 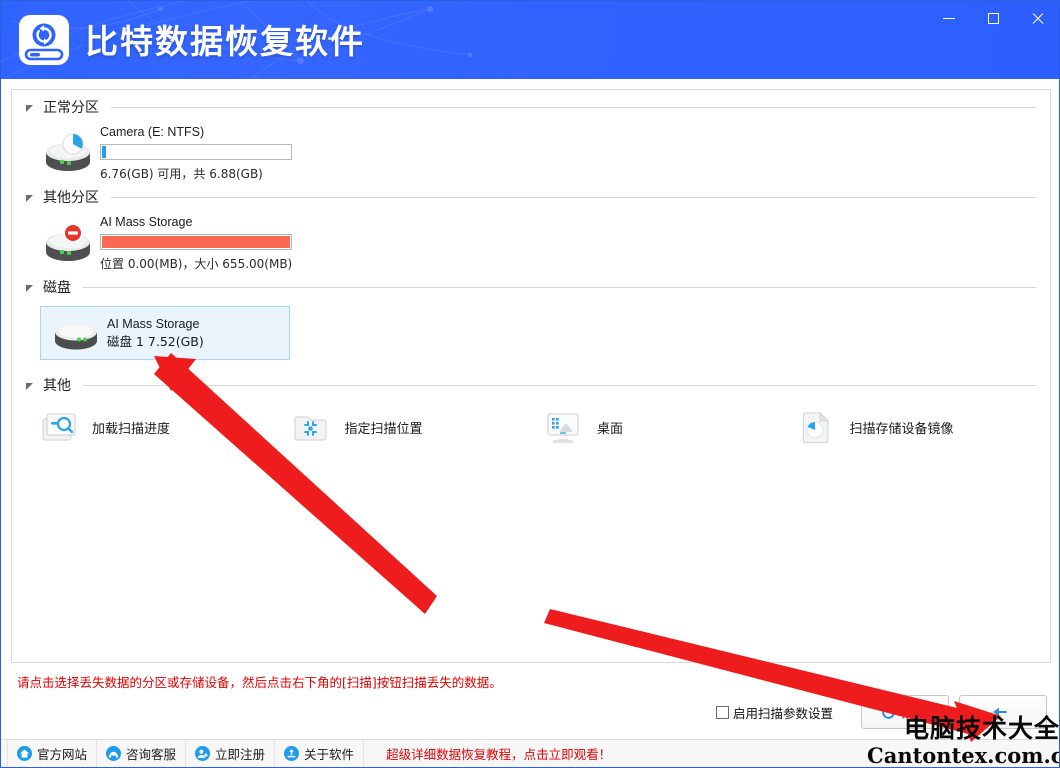 I want to click on maximize-button, so click(x=993, y=18).